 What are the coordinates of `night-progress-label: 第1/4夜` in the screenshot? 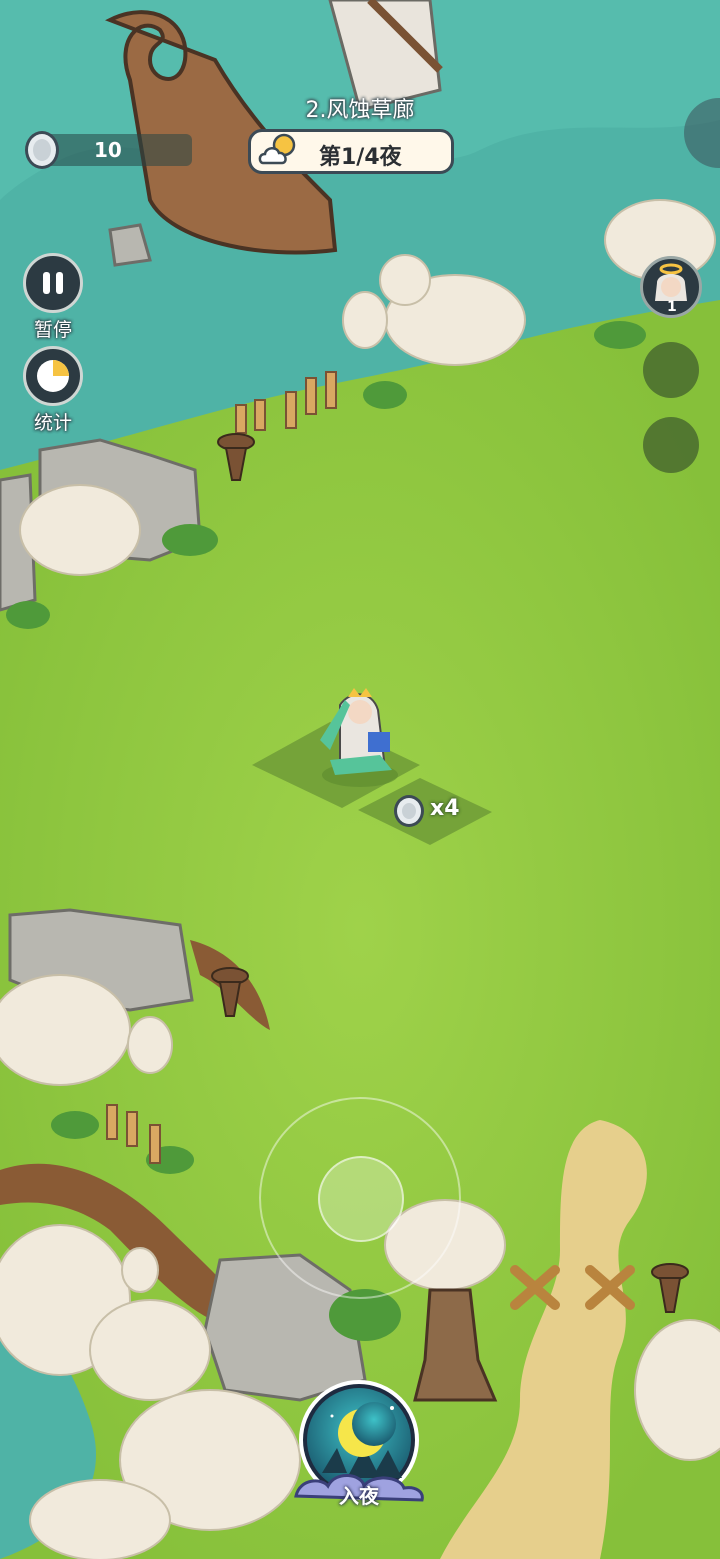 It's located at (360, 157).